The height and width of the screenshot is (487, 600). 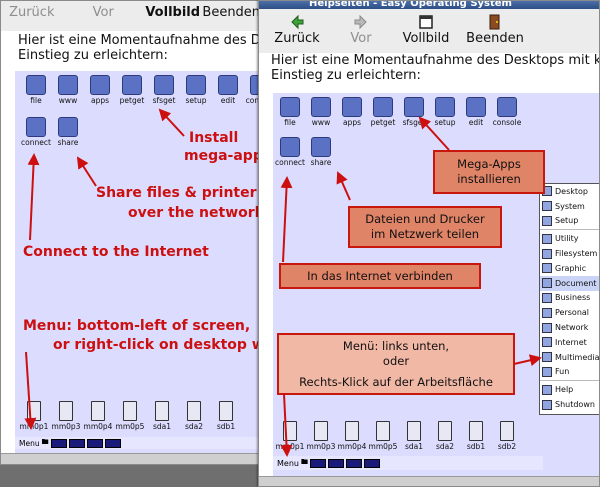 What do you see at coordinates (547, 371) in the screenshot?
I see `fun-icon` at bounding box center [547, 371].